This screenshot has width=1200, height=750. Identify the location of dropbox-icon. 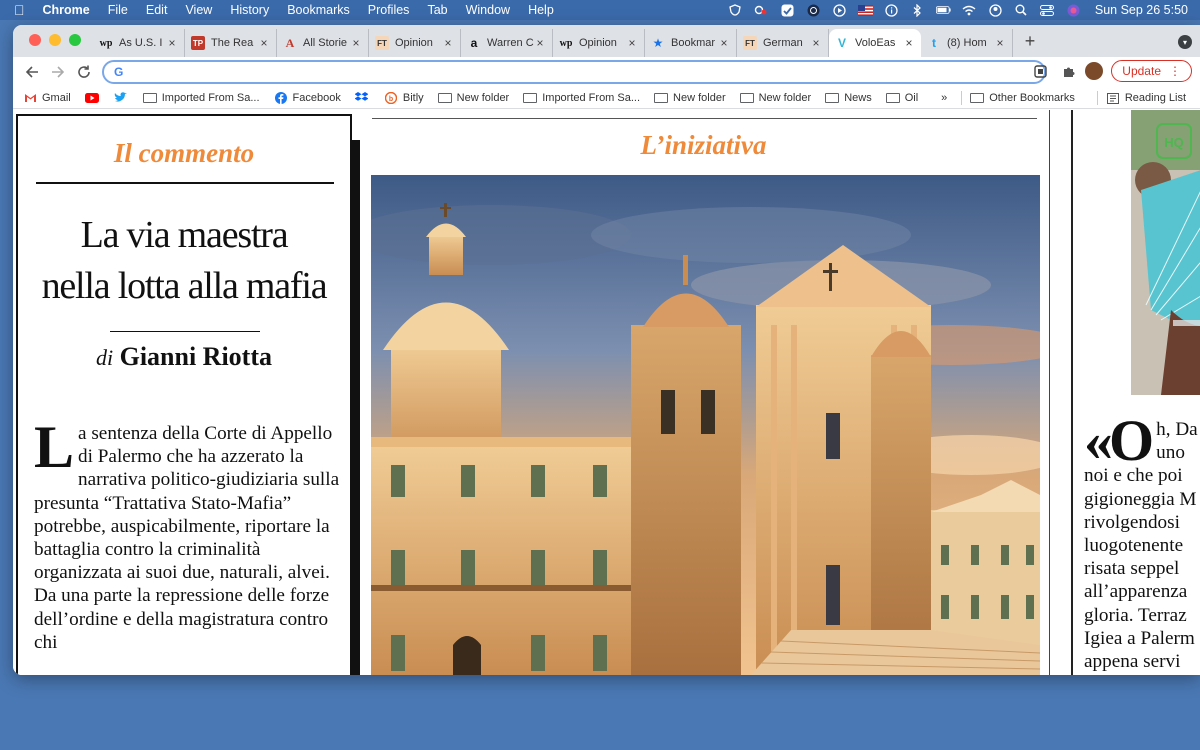
(362, 98).